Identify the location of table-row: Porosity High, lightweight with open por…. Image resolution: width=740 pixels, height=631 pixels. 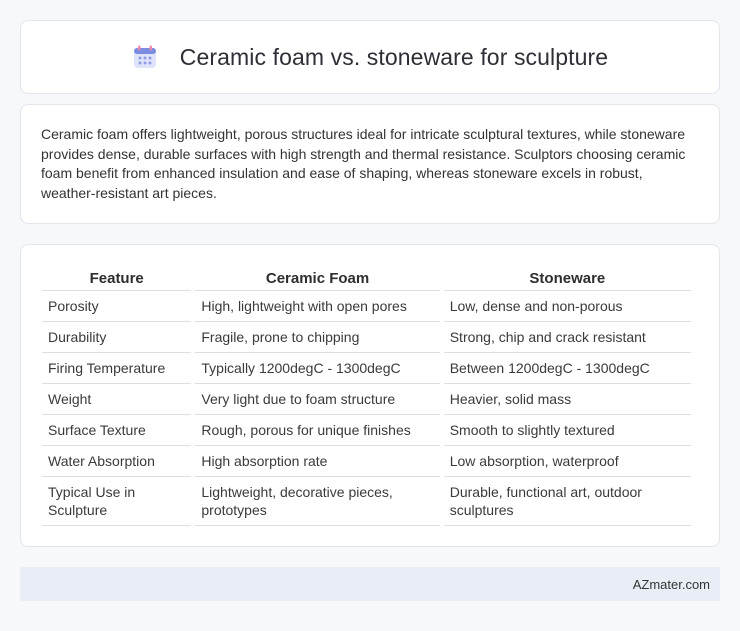
(366, 306).